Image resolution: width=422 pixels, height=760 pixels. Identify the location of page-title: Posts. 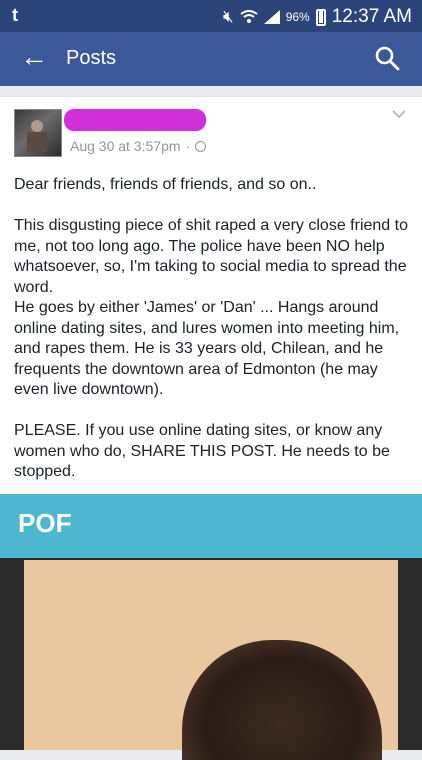
(91, 58).